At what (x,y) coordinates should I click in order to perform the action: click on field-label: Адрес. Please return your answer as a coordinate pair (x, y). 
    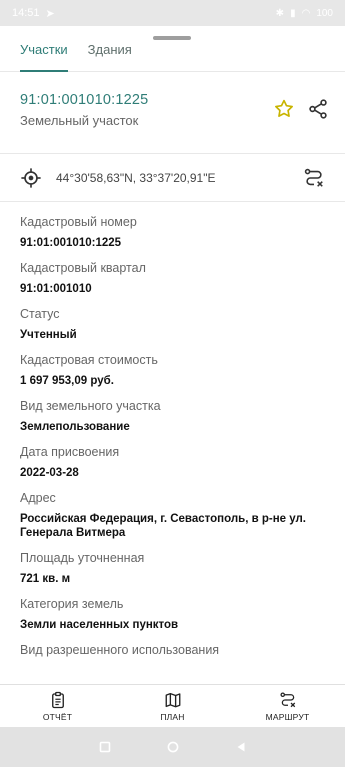
    Looking at the image, I should click on (38, 498).